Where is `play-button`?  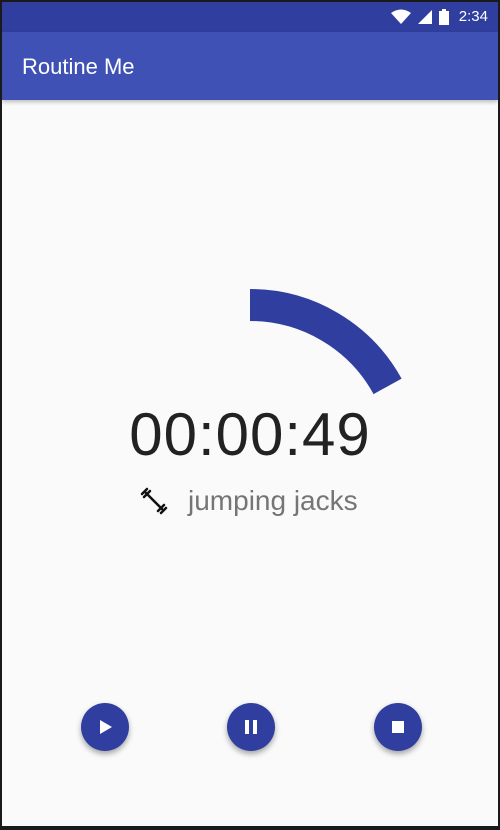 play-button is located at coordinates (105, 727).